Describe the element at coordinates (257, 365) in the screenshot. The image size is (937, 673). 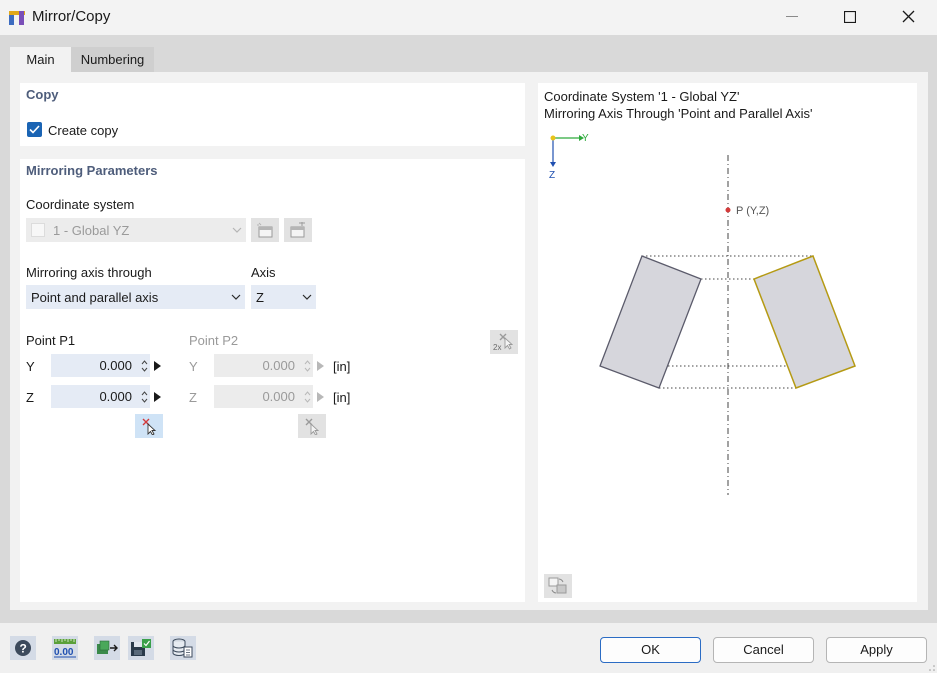
I see `p2-y-value: 0.000` at that location.